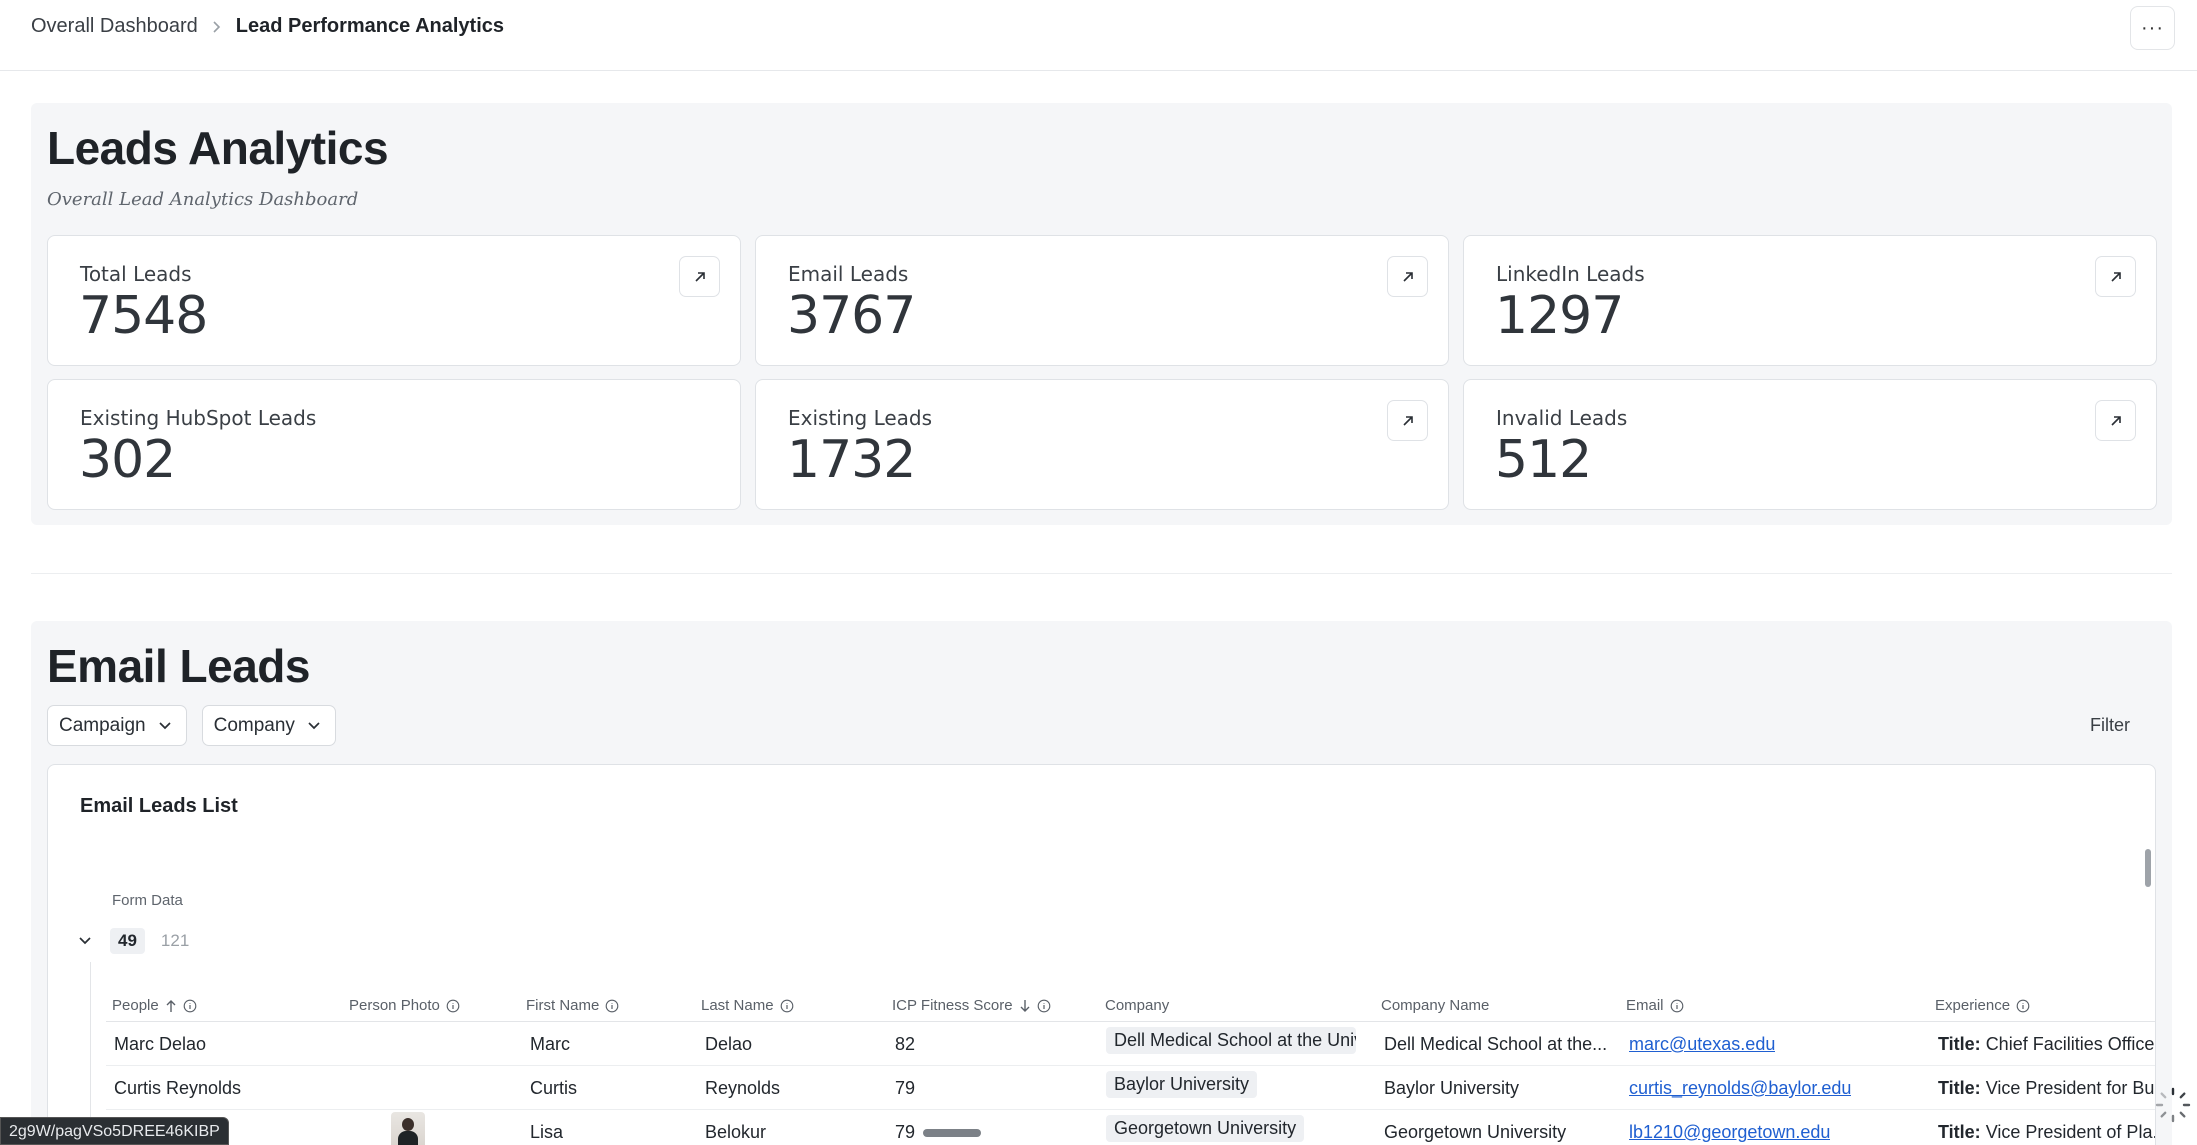  Describe the element at coordinates (394, 300) in the screenshot. I see `stat-card-total-leads: Total Leads 7548` at that location.